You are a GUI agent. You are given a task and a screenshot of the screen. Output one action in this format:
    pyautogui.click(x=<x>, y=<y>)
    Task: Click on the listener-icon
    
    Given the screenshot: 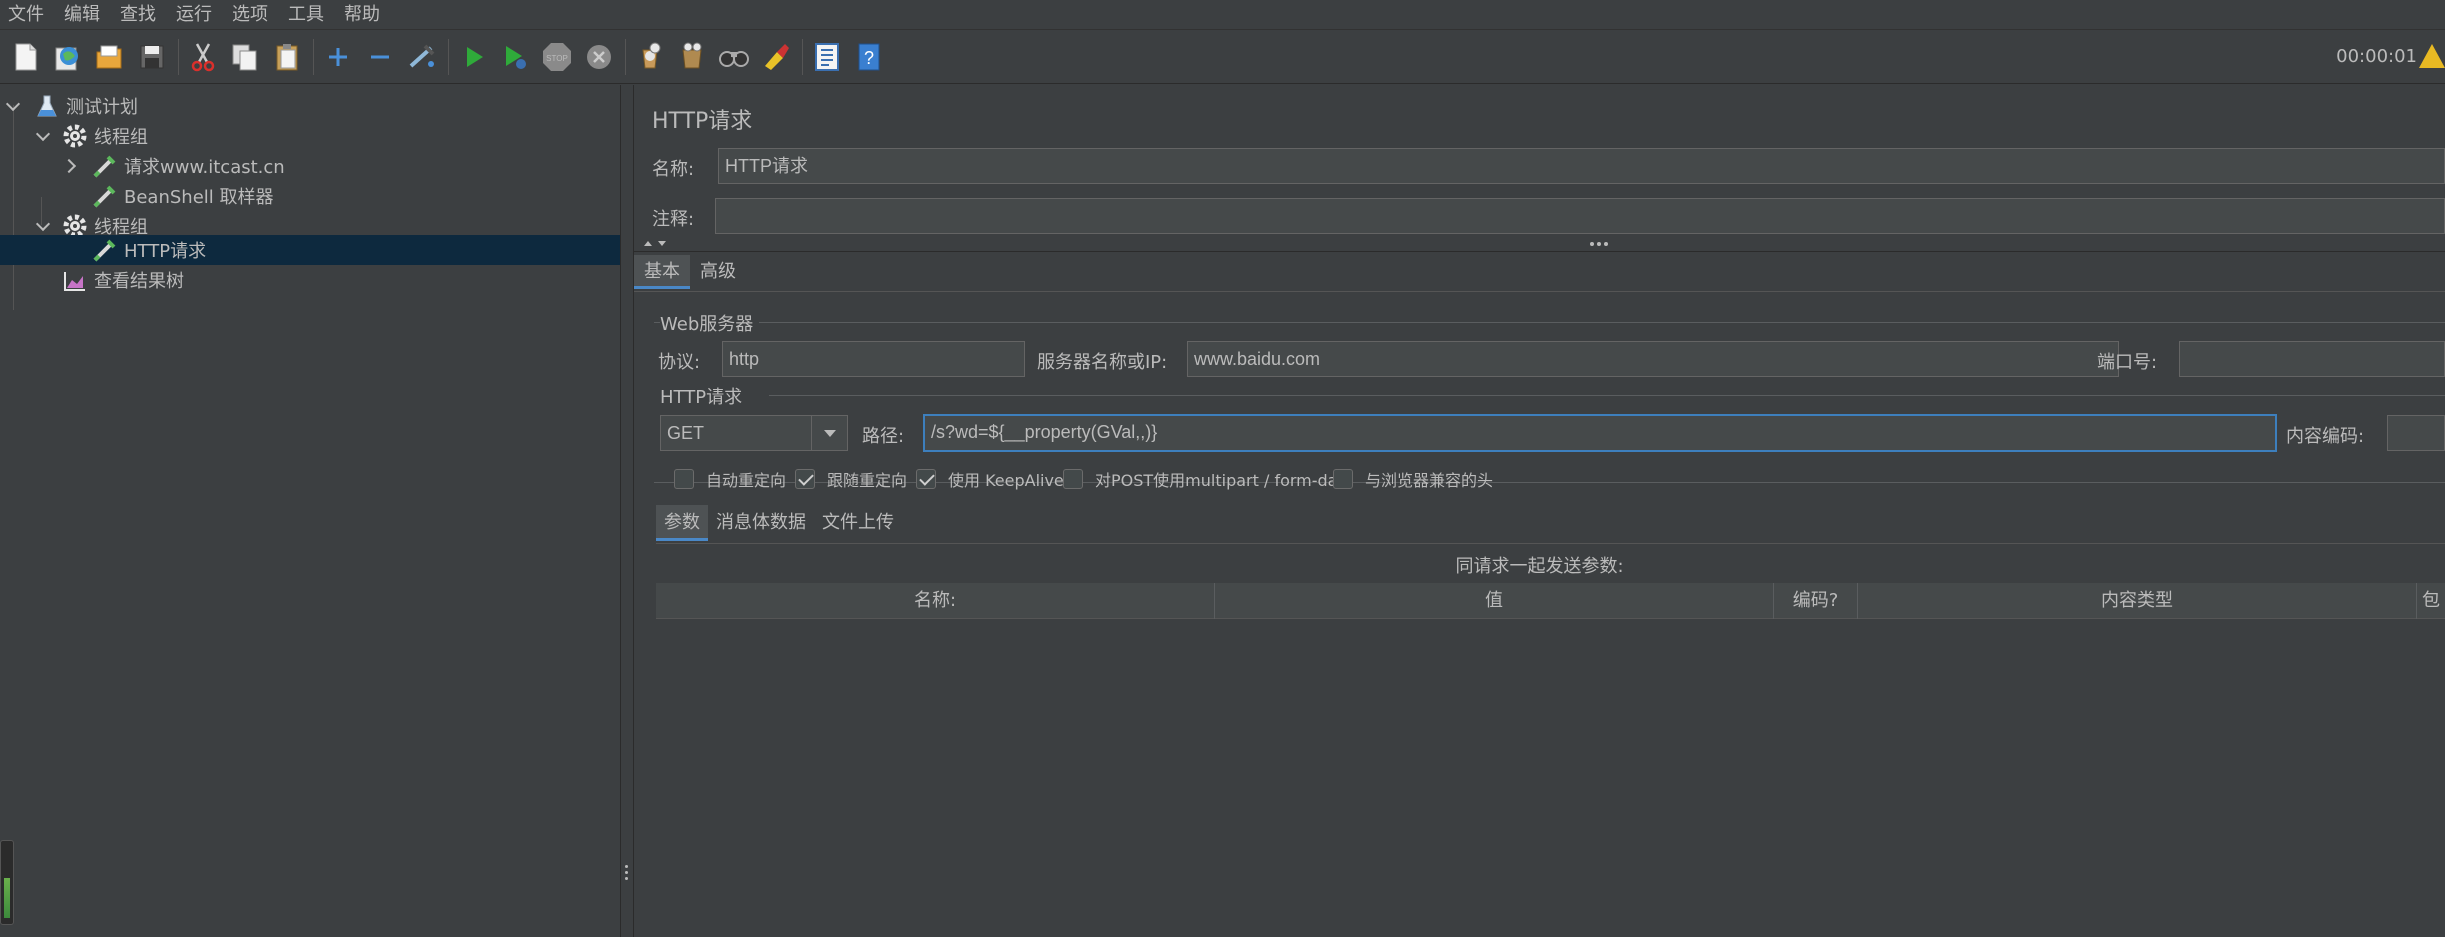 What is the action you would take?
    pyautogui.click(x=75, y=280)
    